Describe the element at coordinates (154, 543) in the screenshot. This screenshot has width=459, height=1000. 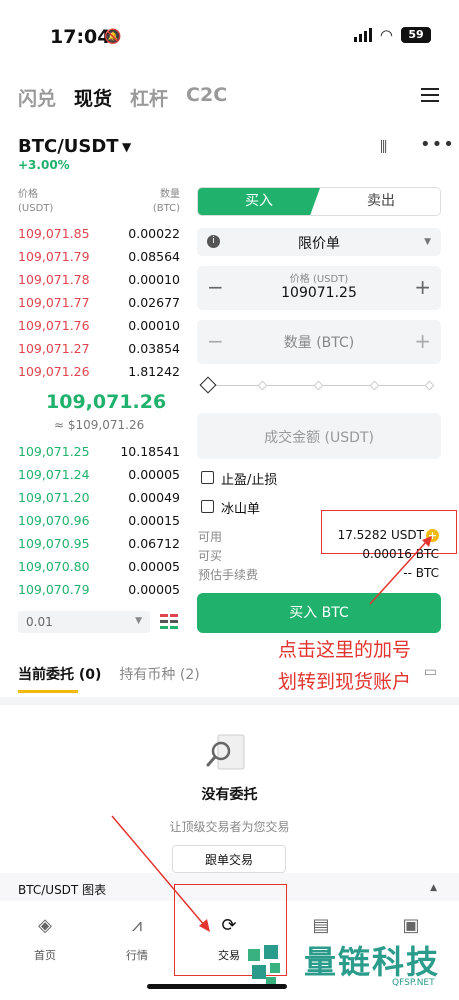
I see `bid-quantity: 0.06712` at that location.